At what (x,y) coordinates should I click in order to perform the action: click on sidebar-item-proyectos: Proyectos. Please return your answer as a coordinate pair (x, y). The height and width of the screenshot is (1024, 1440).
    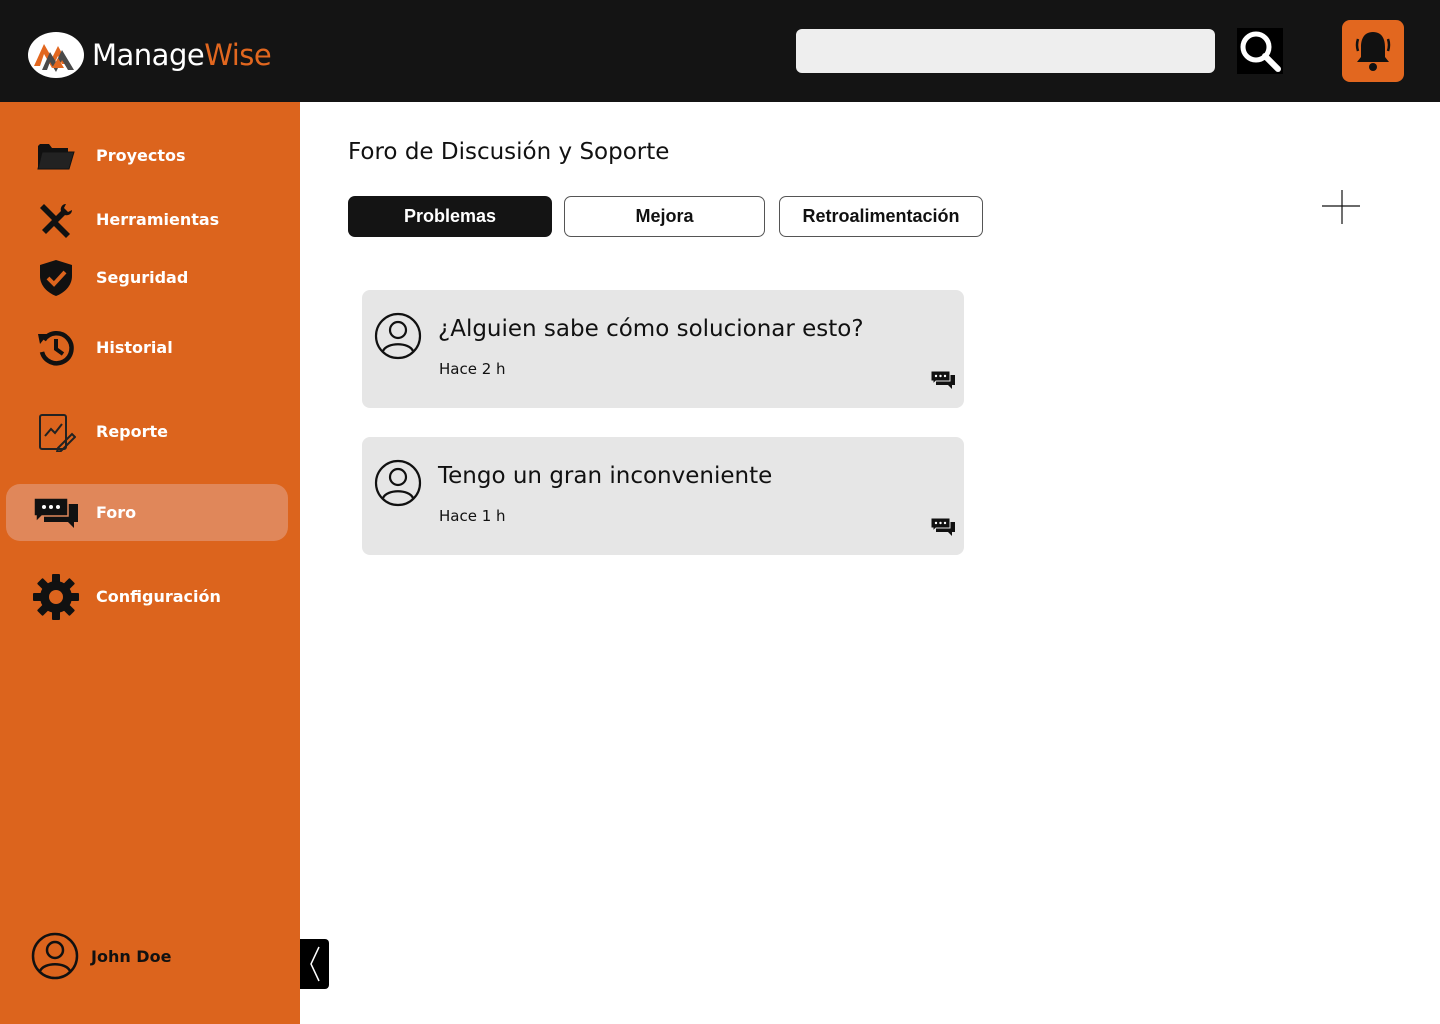
    Looking at the image, I should click on (147, 155).